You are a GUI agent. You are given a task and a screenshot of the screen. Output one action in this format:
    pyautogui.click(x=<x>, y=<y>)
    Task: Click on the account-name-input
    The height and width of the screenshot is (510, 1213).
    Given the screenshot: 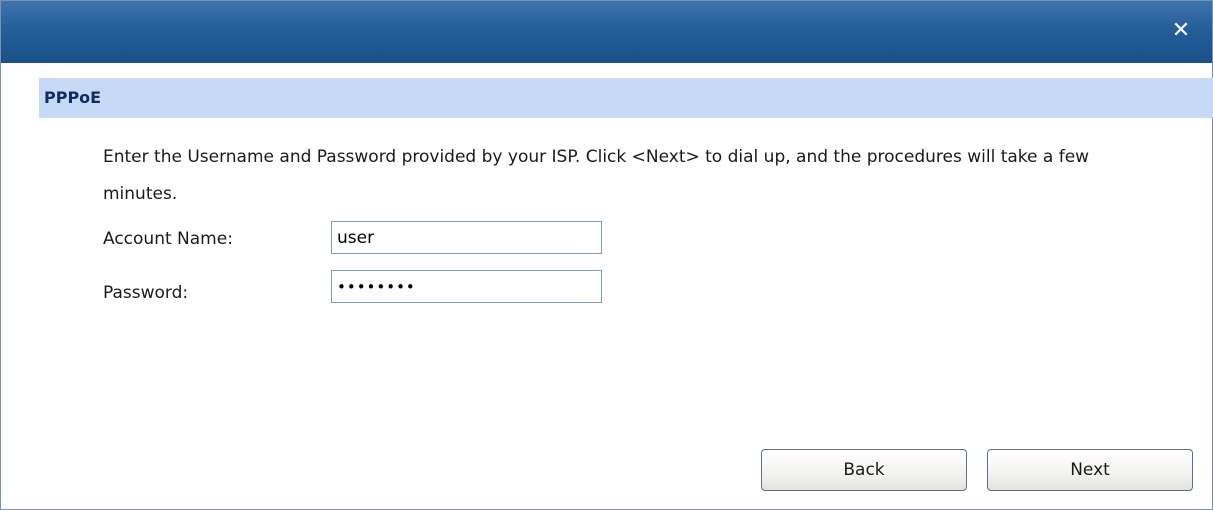 What is the action you would take?
    pyautogui.click(x=466, y=237)
    